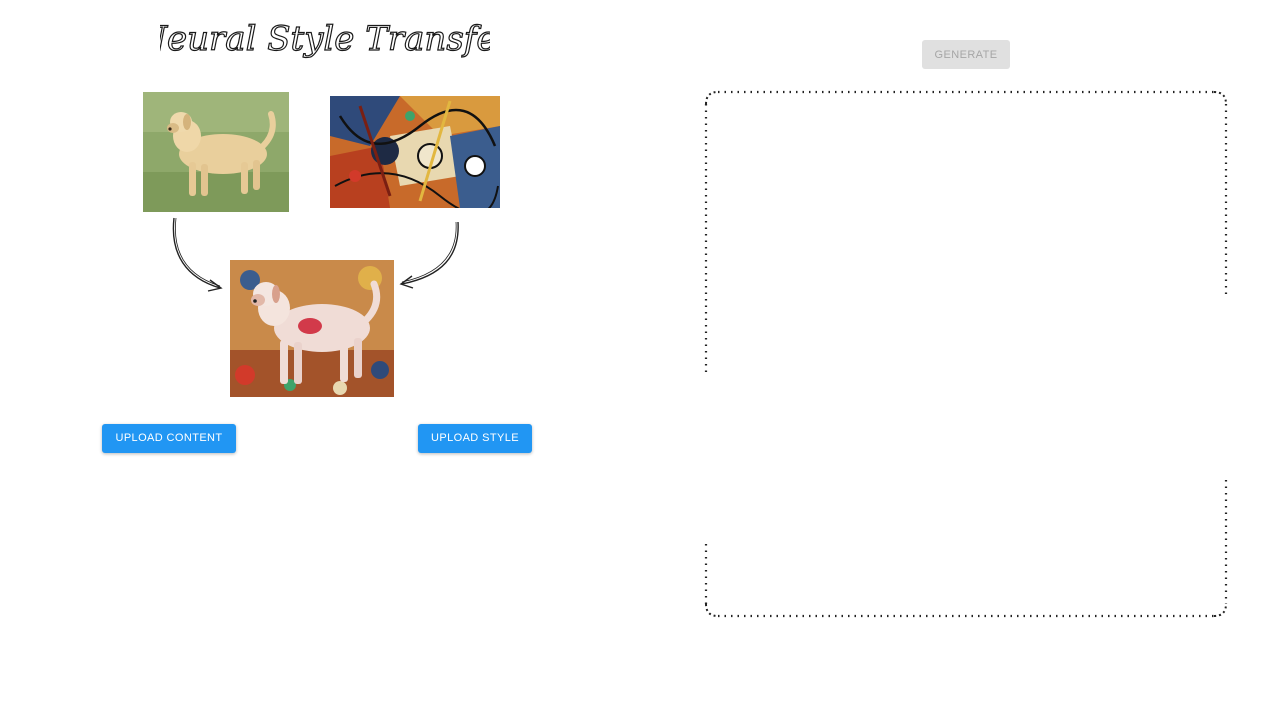  I want to click on page-title: Neural Style Transfer, so click(325, 40).